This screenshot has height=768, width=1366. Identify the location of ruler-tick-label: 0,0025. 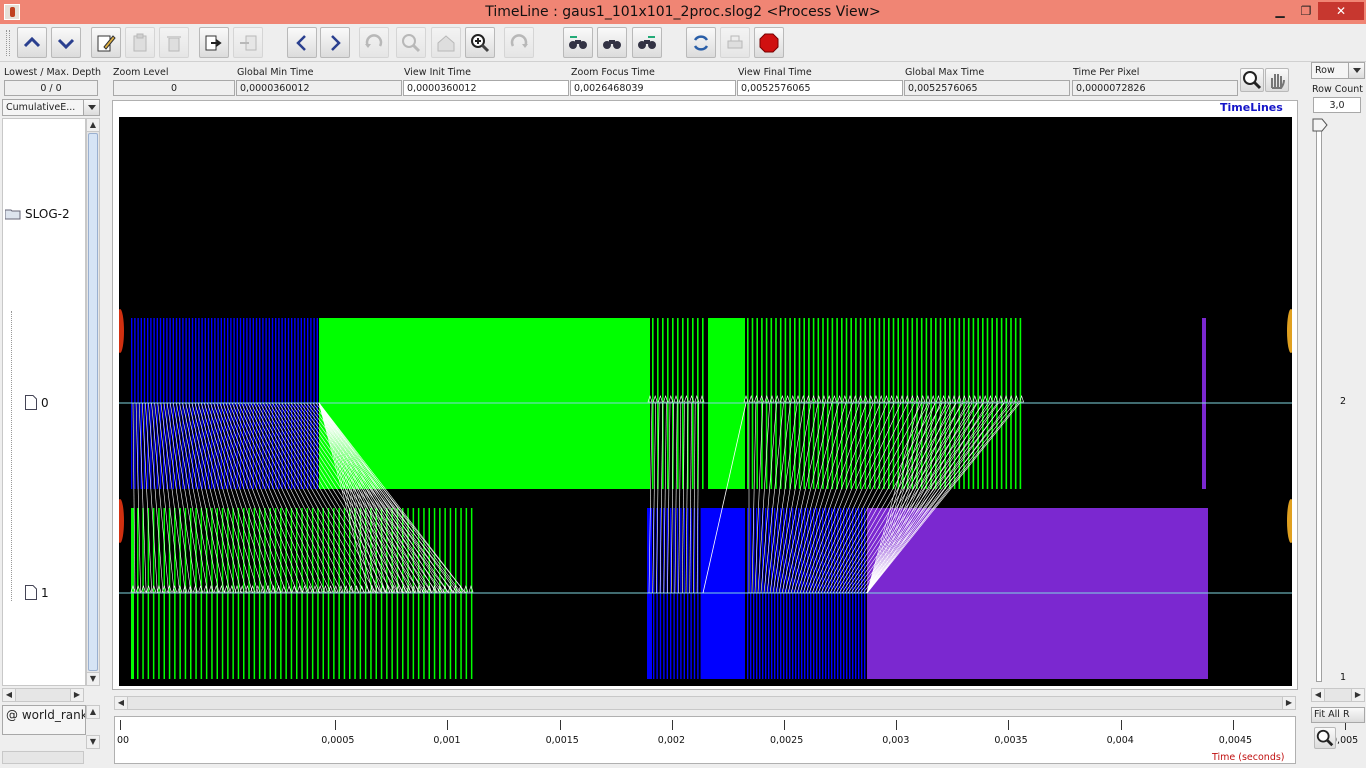
(787, 740).